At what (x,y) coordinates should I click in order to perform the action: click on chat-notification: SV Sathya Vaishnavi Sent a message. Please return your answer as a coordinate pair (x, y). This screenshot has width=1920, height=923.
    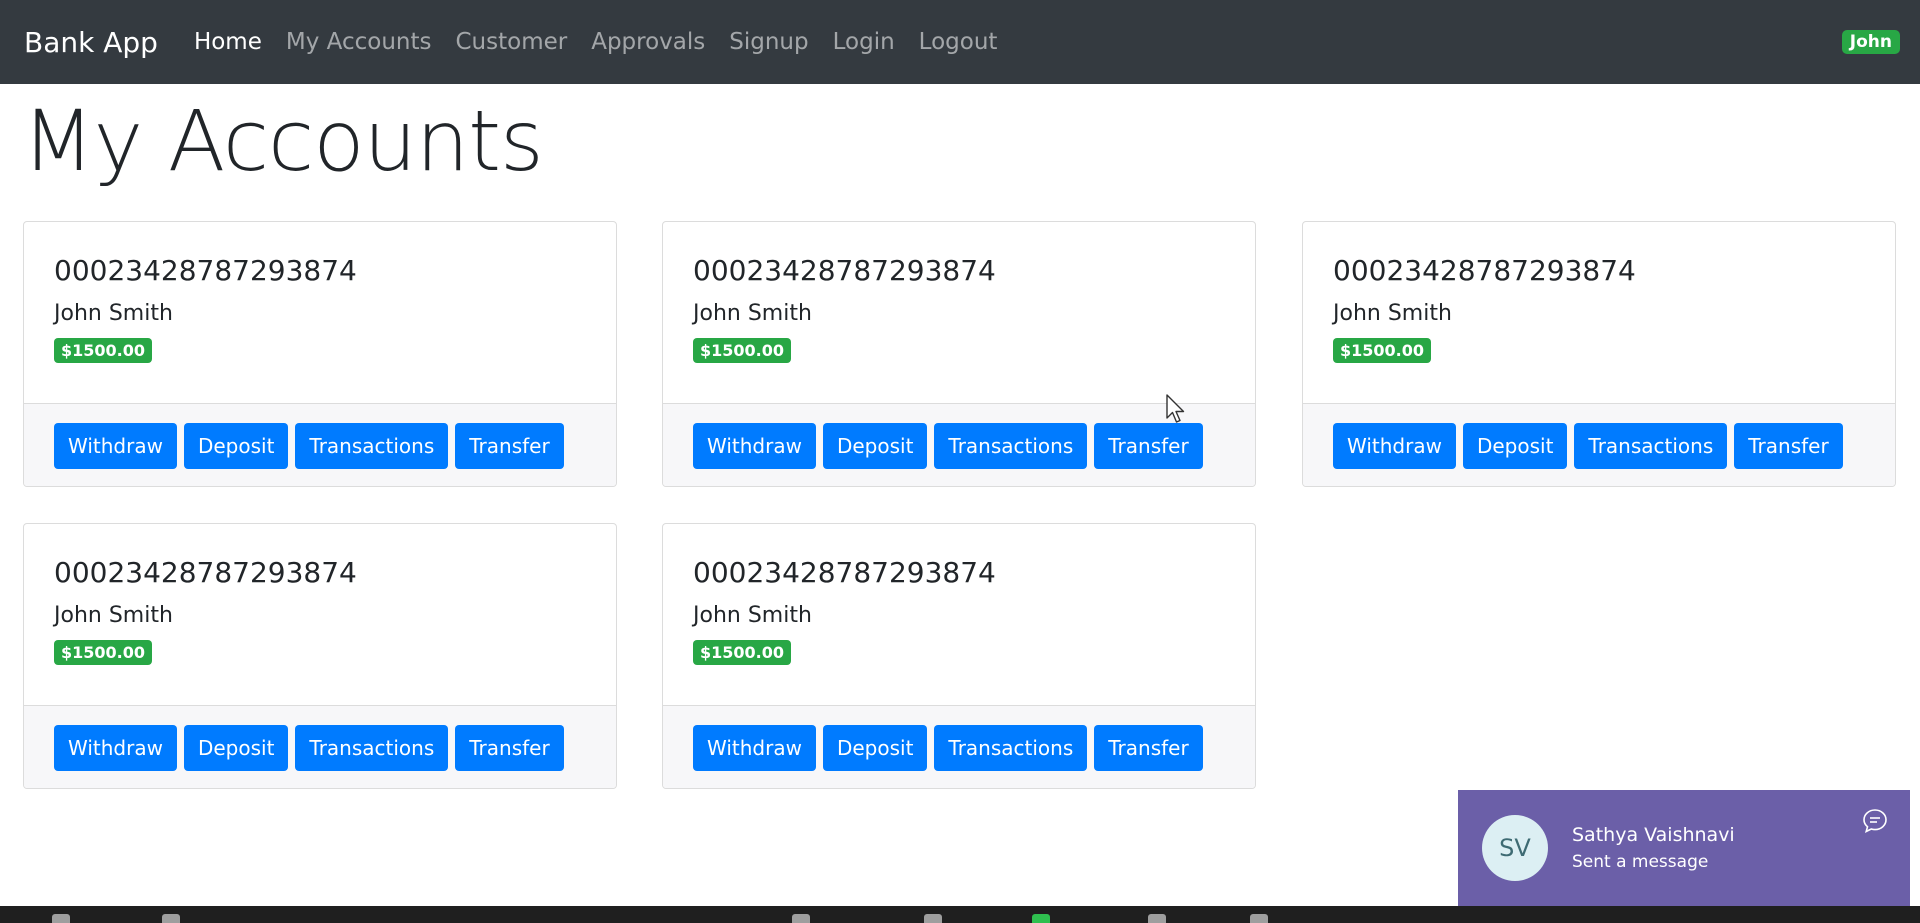
    Looking at the image, I should click on (1684, 848).